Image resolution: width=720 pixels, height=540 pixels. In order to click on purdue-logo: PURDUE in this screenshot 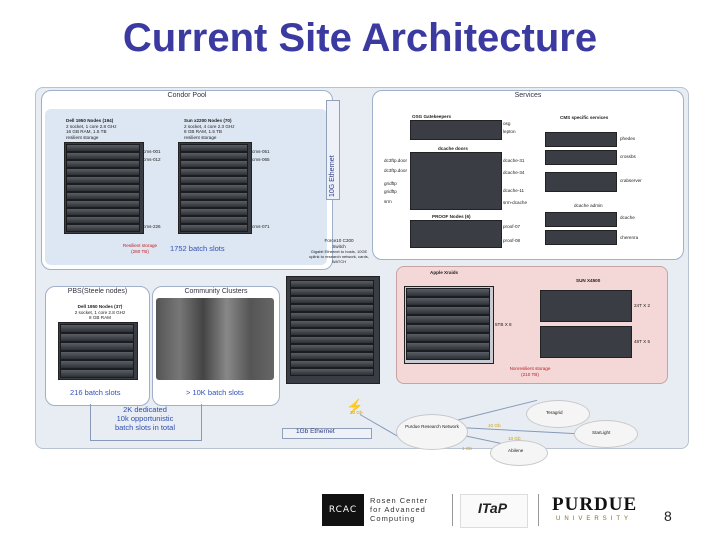, I will do `click(595, 504)`.